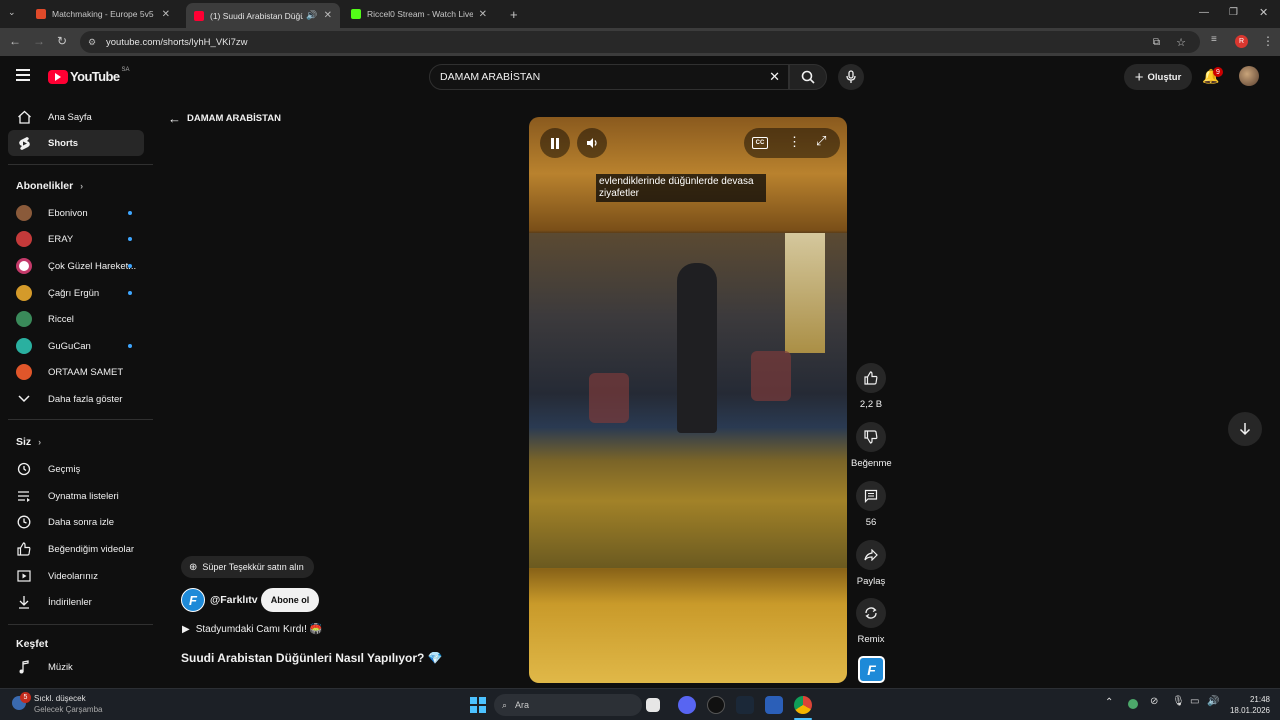 This screenshot has height=720, width=1280. Describe the element at coordinates (1139, 77) in the screenshot. I see `plus-icon: +` at that location.